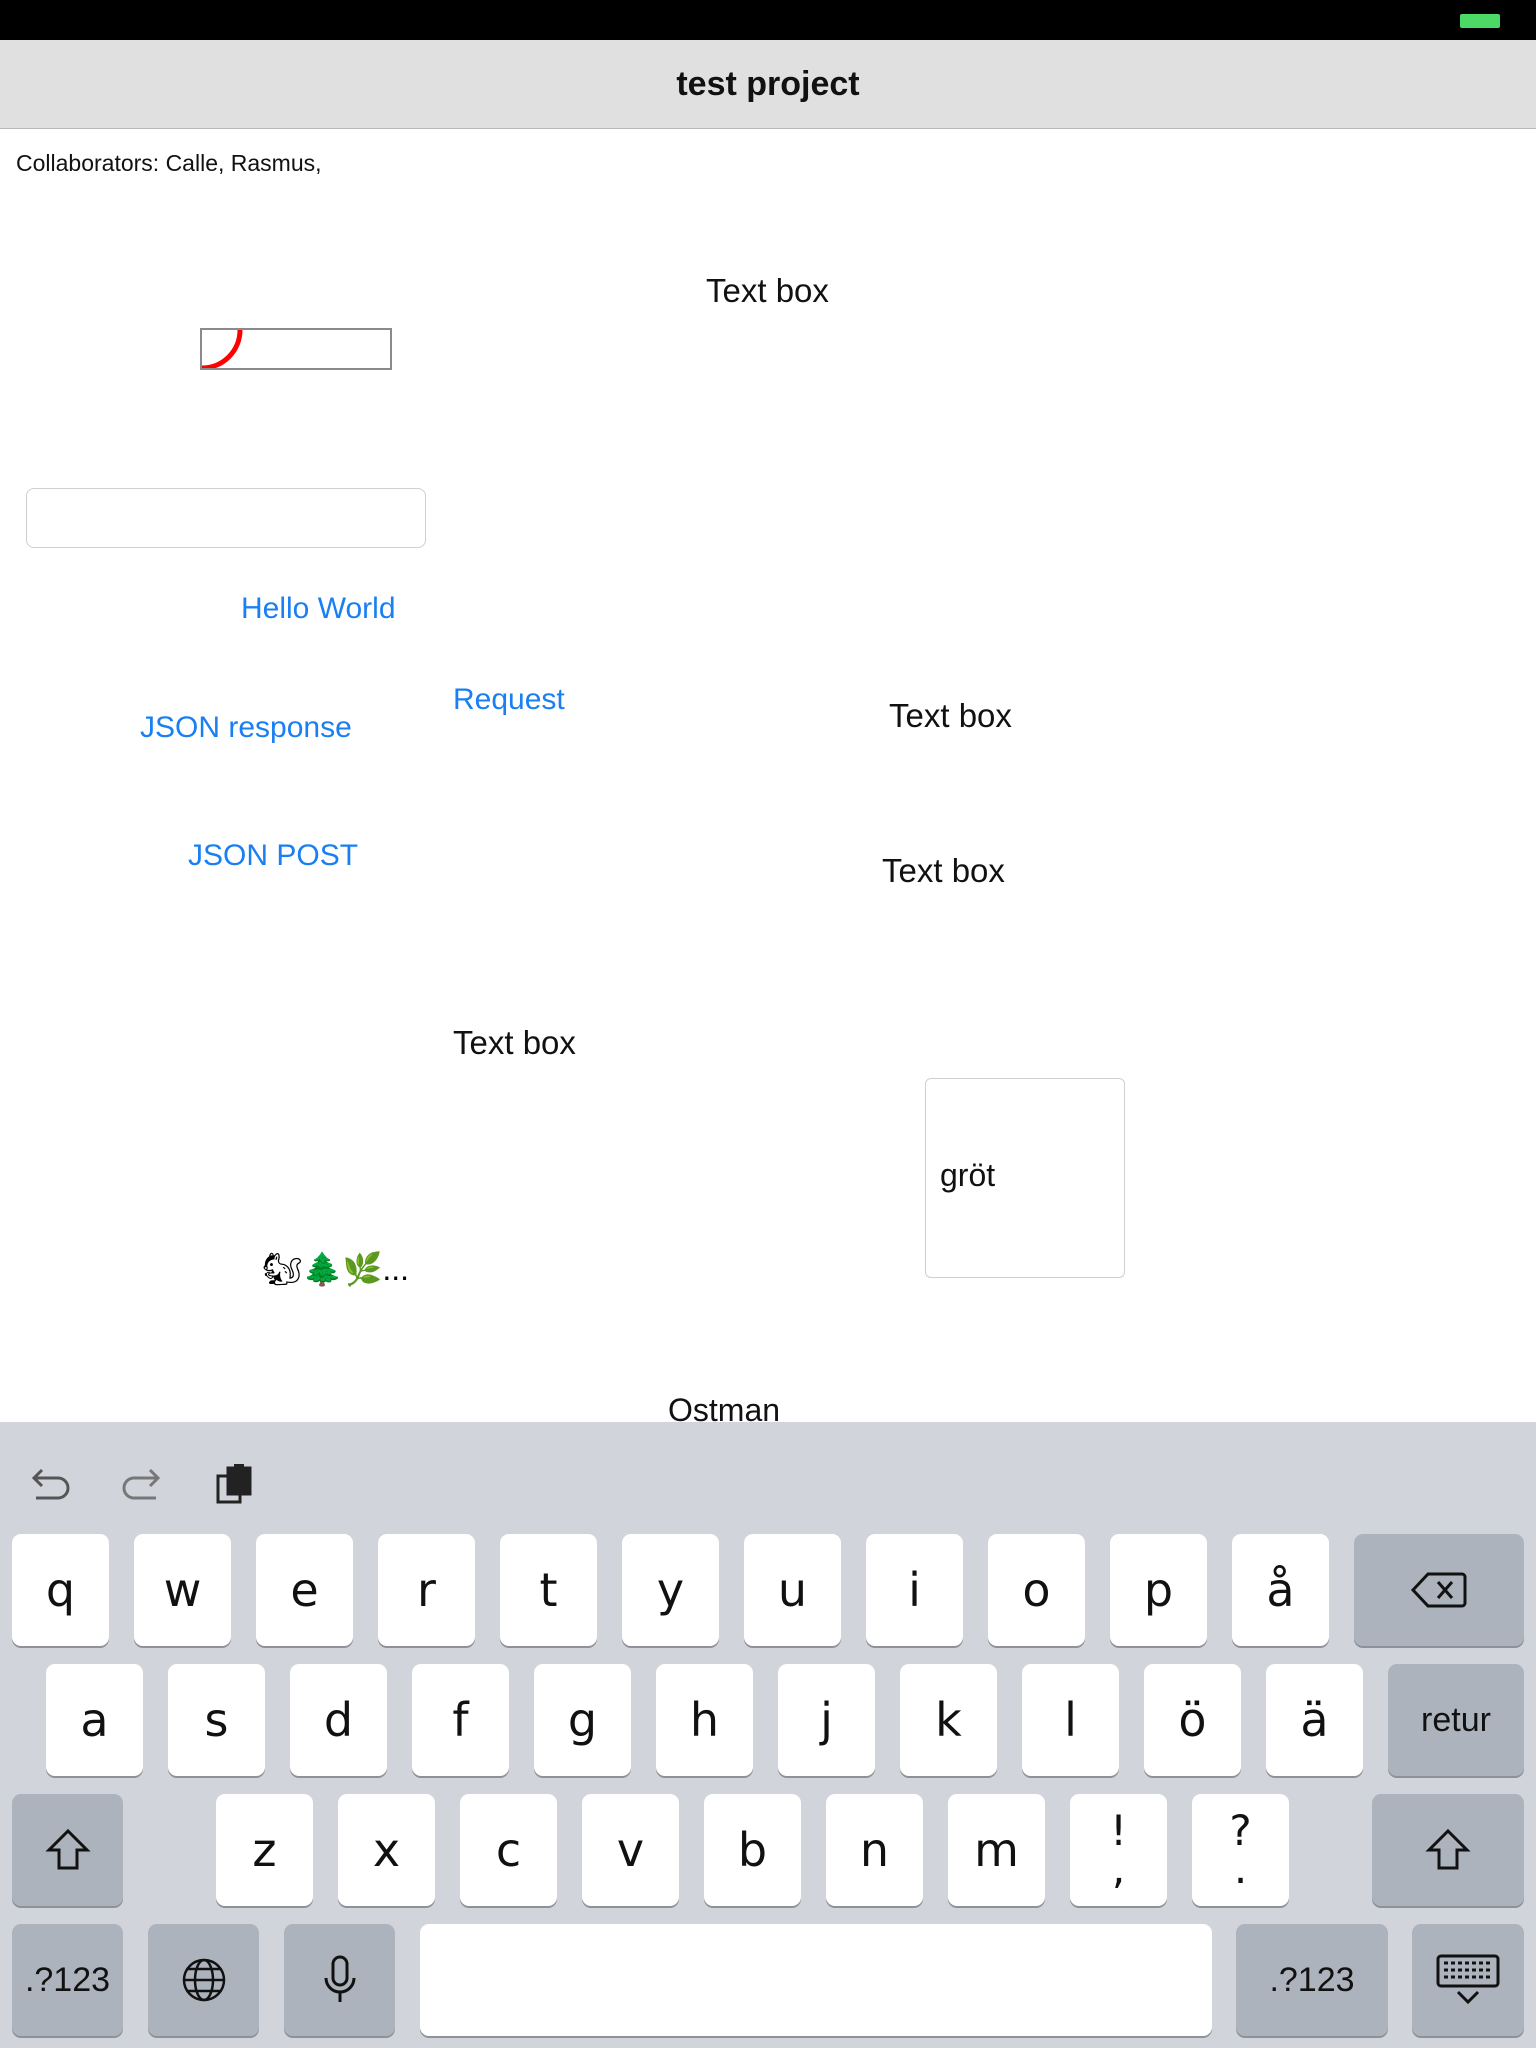 Image resolution: width=1536 pixels, height=2048 pixels. What do you see at coordinates (222, 349) in the screenshot?
I see `progress-arc` at bounding box center [222, 349].